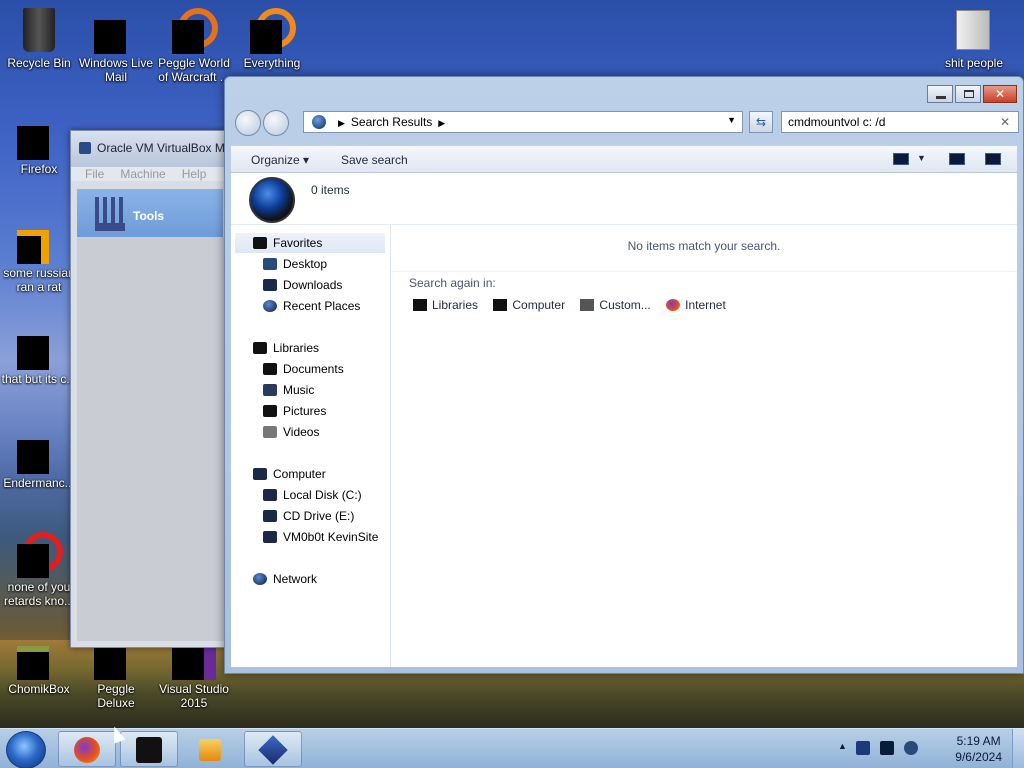 This screenshot has width=1024, height=768. Describe the element at coordinates (441, 123) in the screenshot. I see `breadcrumb-arrow-icon: ▶` at that location.